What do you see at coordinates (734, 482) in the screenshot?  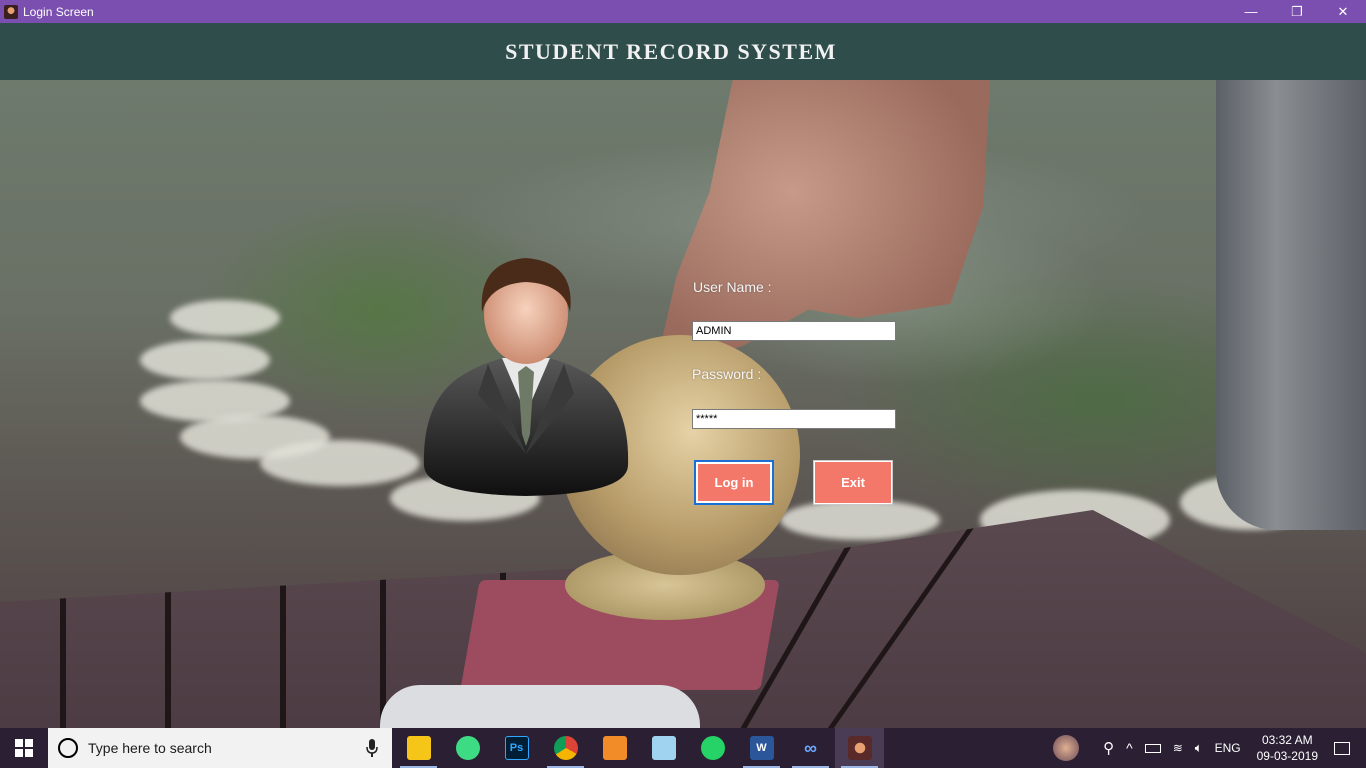 I see `login-button: Log in` at bounding box center [734, 482].